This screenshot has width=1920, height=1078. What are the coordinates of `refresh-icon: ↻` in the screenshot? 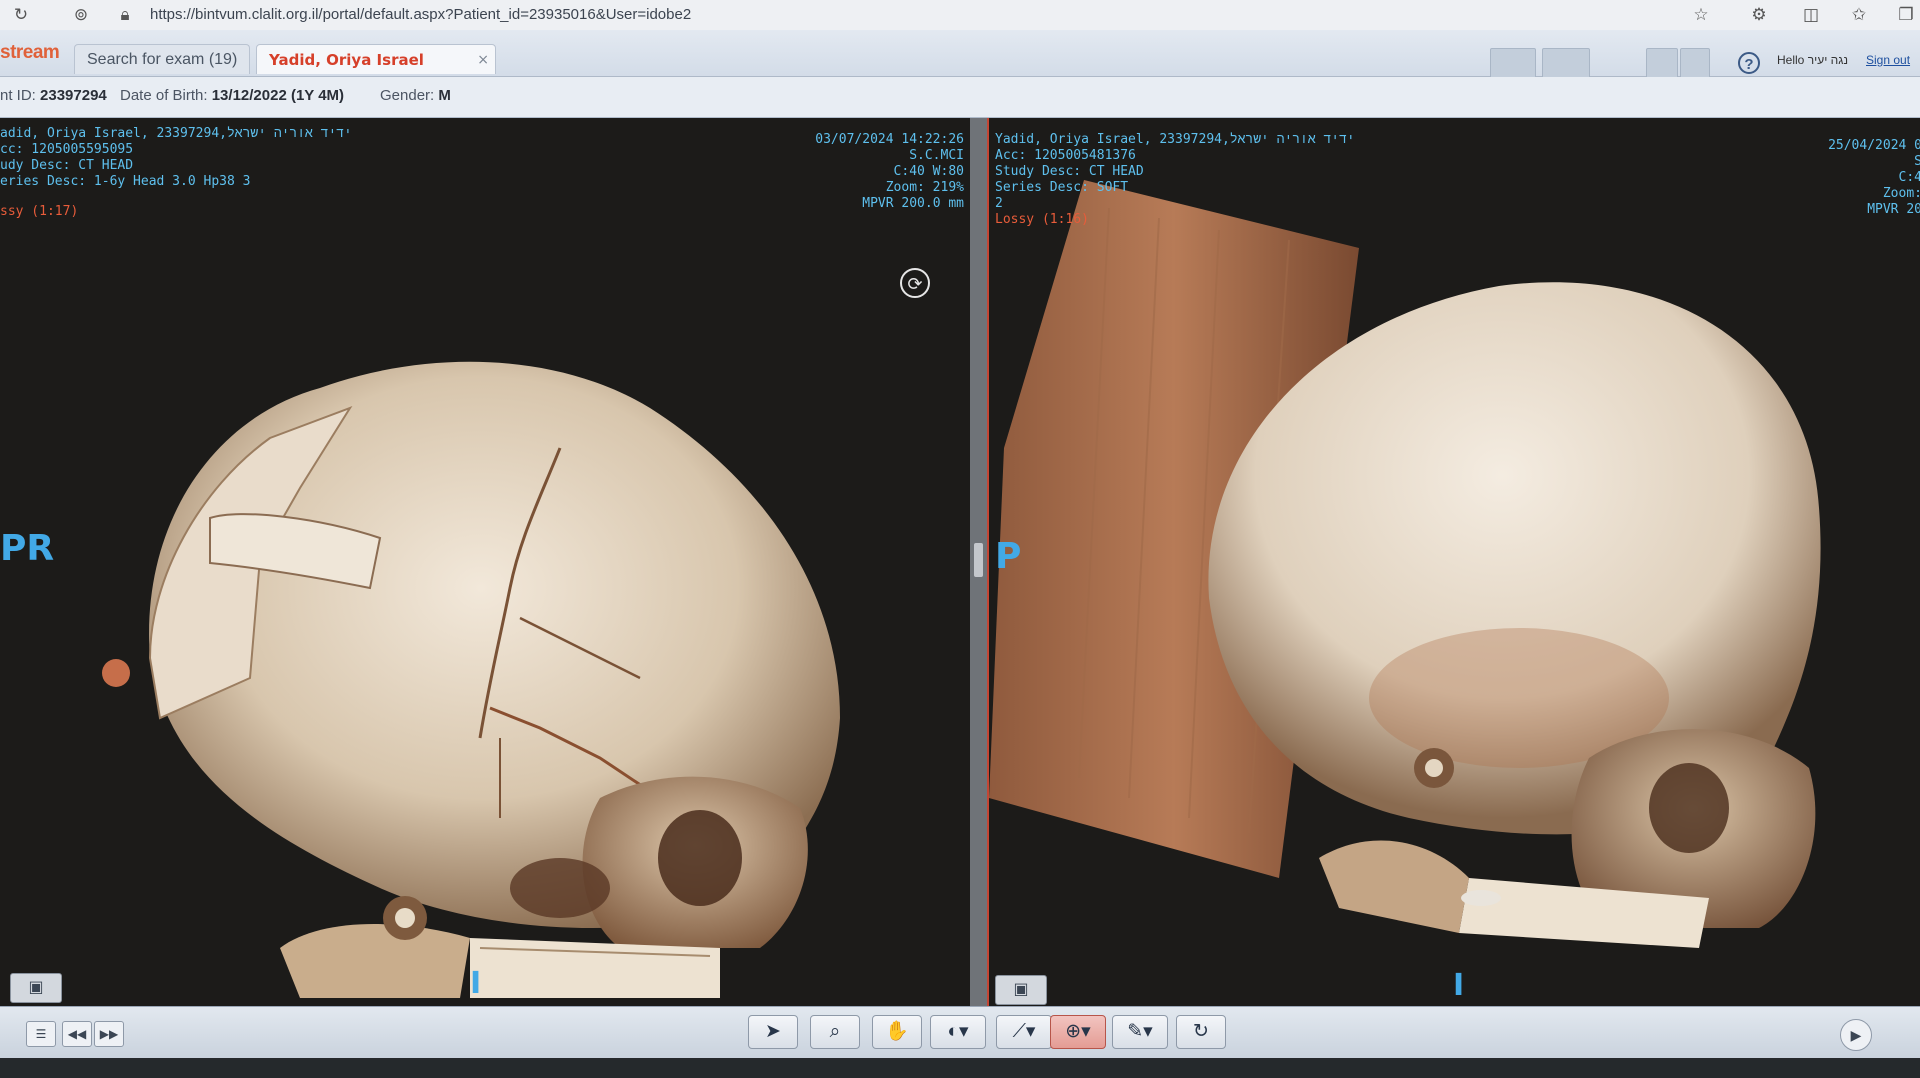 It's located at (21, 15).